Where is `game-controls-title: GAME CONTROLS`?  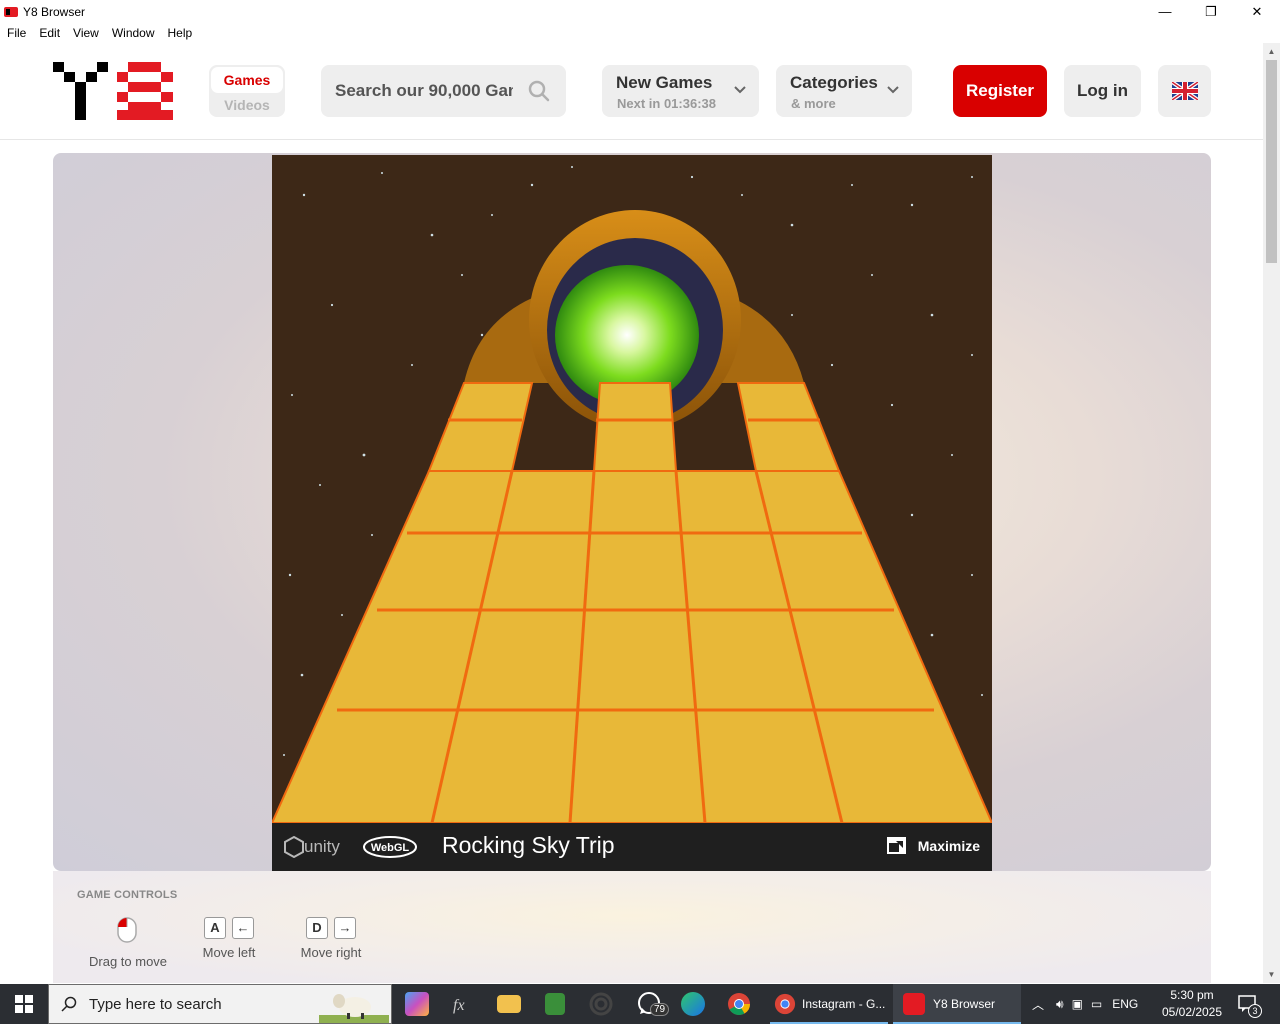
game-controls-title: GAME CONTROLS is located at coordinates (127, 895).